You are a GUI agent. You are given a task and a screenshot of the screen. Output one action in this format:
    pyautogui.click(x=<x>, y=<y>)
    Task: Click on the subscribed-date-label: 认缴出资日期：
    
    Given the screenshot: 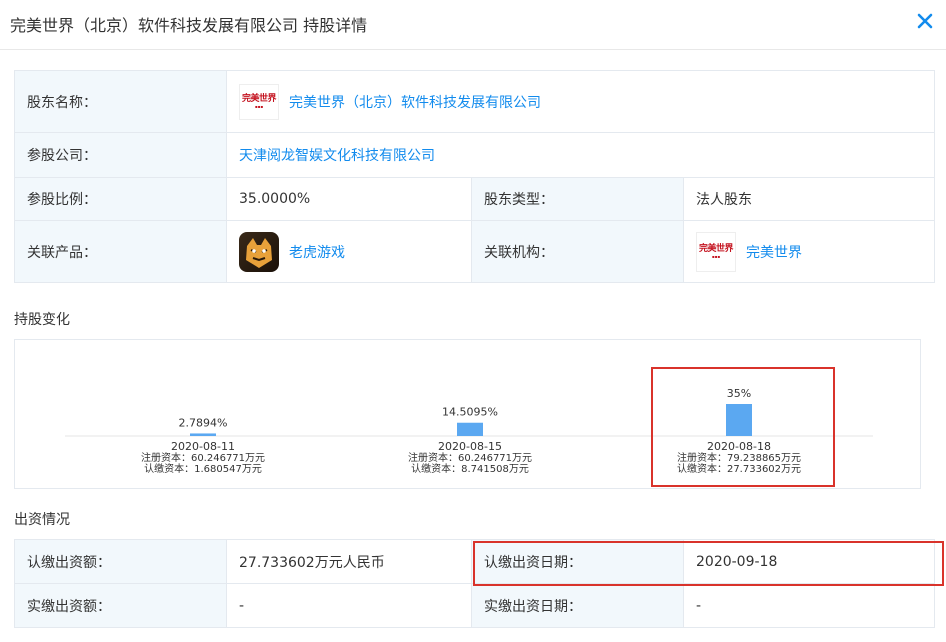 What is the action you would take?
    pyautogui.click(x=577, y=561)
    